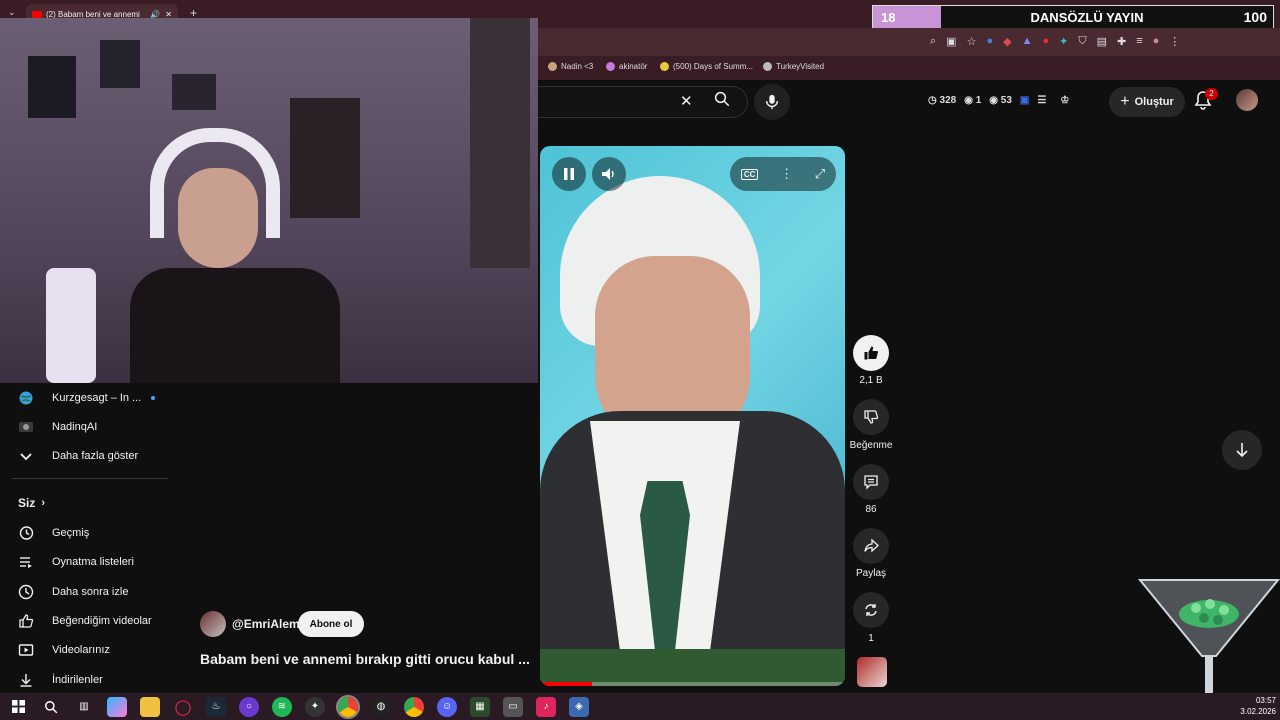 This screenshot has height=720, width=1280. I want to click on system-clock: 03:57 3.02.2026, so click(1251, 706).